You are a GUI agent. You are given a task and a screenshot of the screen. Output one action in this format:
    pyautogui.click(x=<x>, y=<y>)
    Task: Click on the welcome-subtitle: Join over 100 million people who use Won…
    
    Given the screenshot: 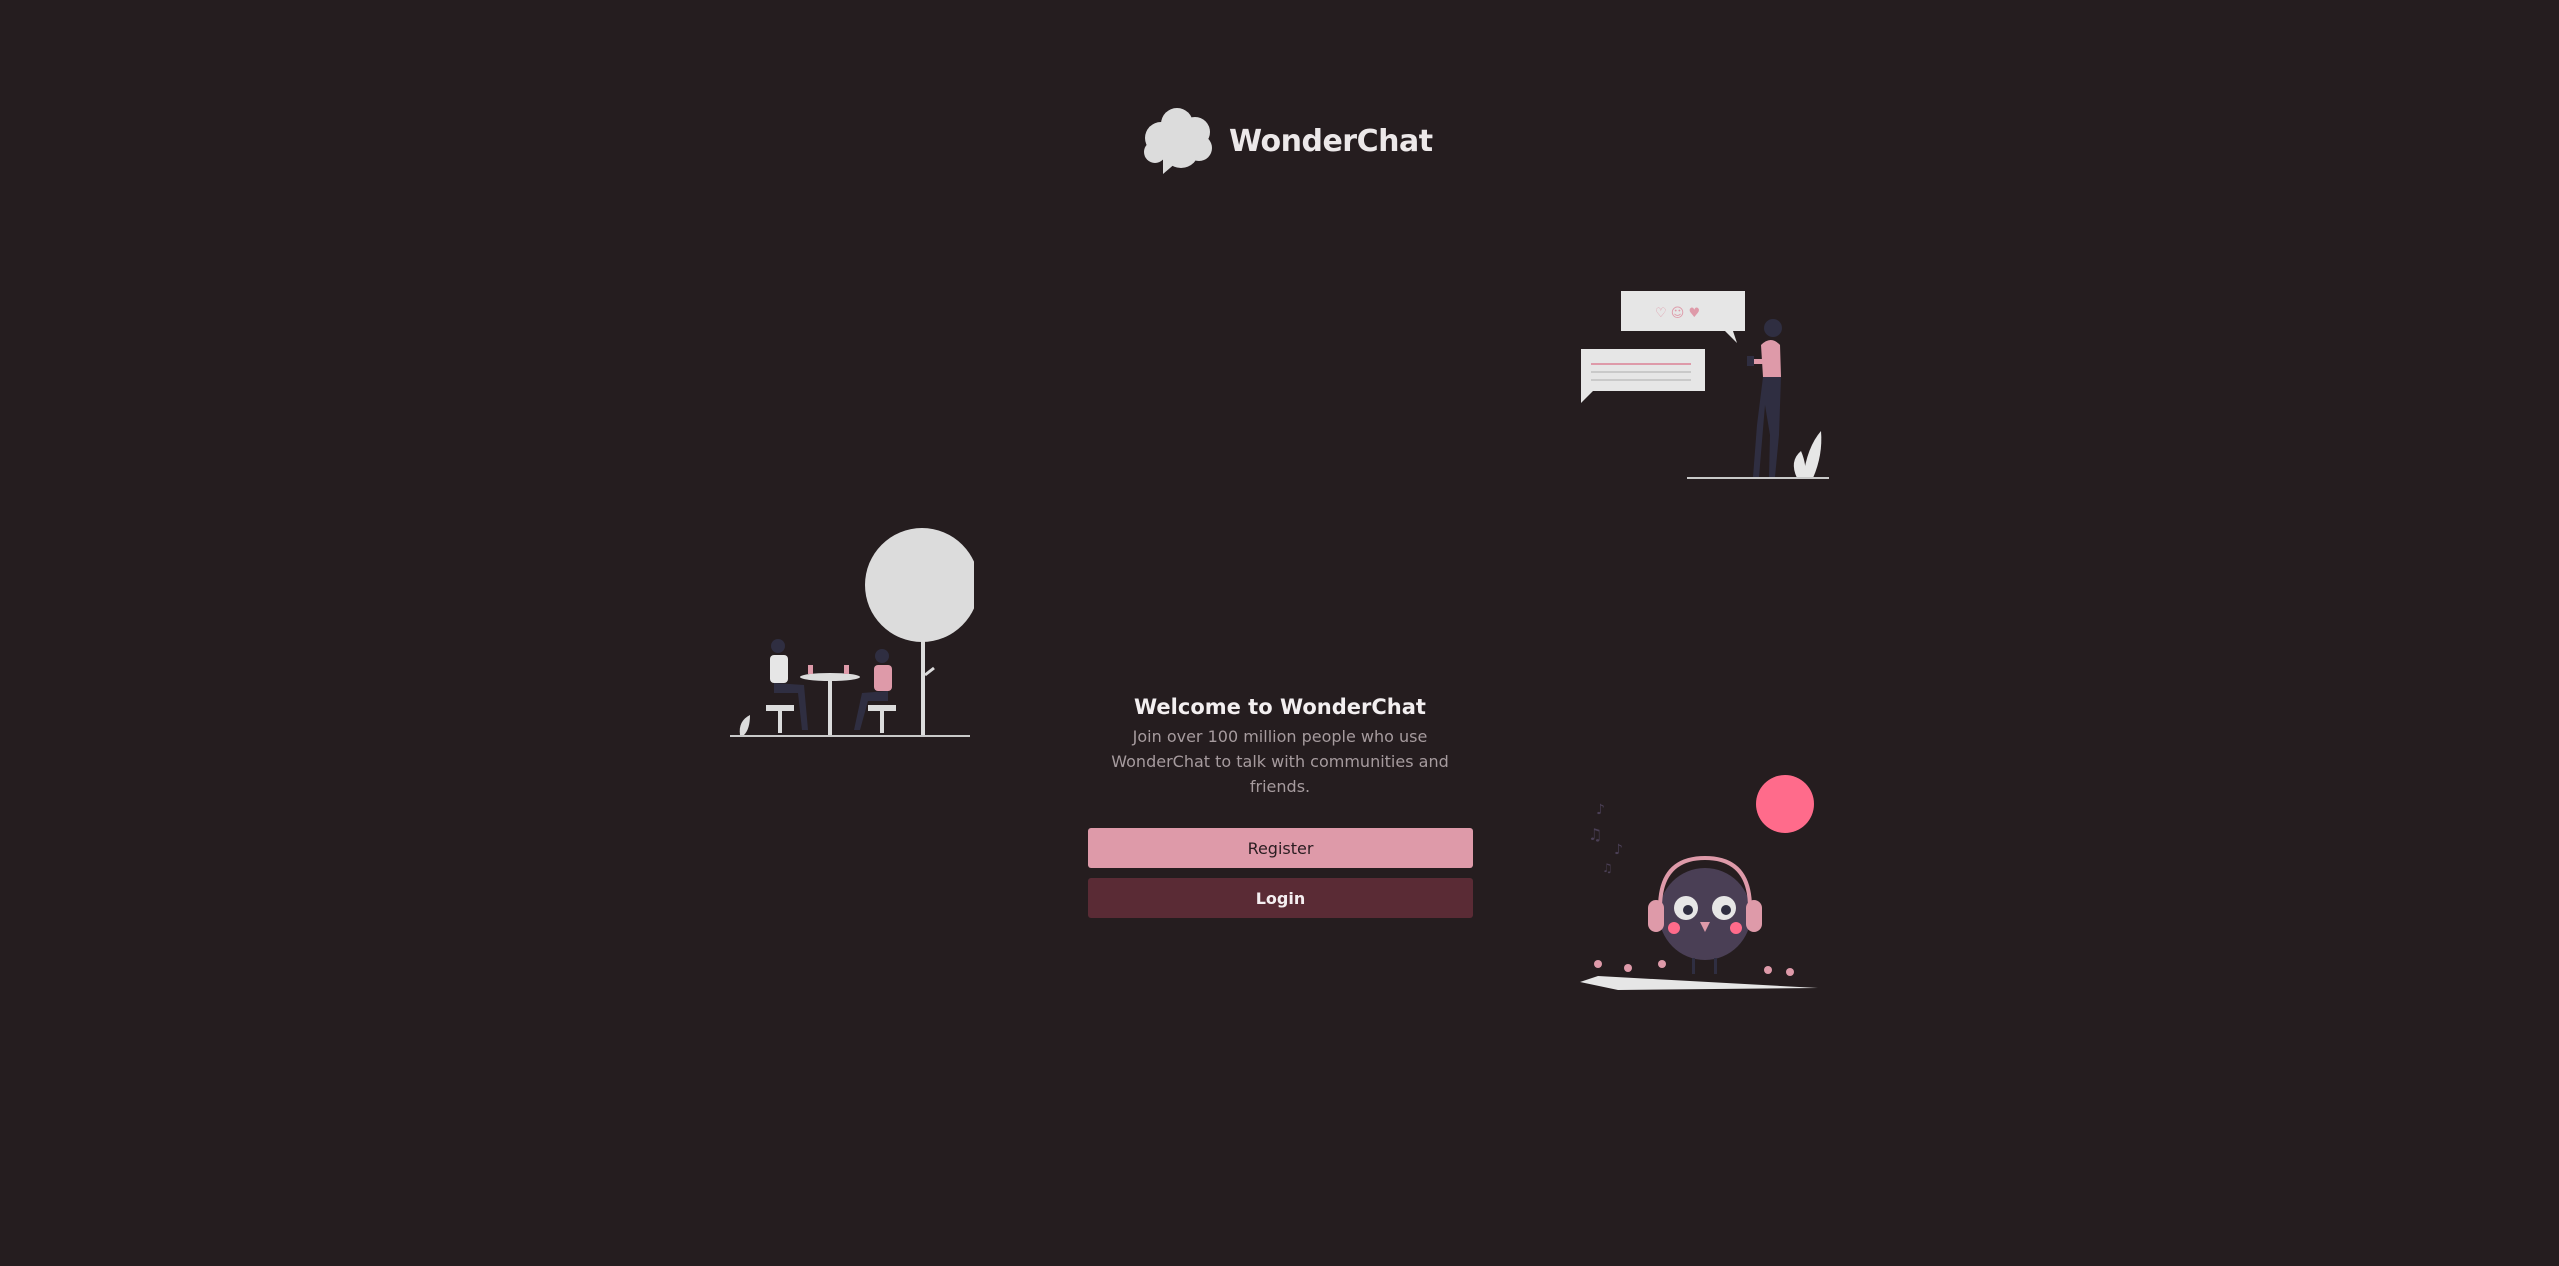 What is the action you would take?
    pyautogui.click(x=1280, y=761)
    